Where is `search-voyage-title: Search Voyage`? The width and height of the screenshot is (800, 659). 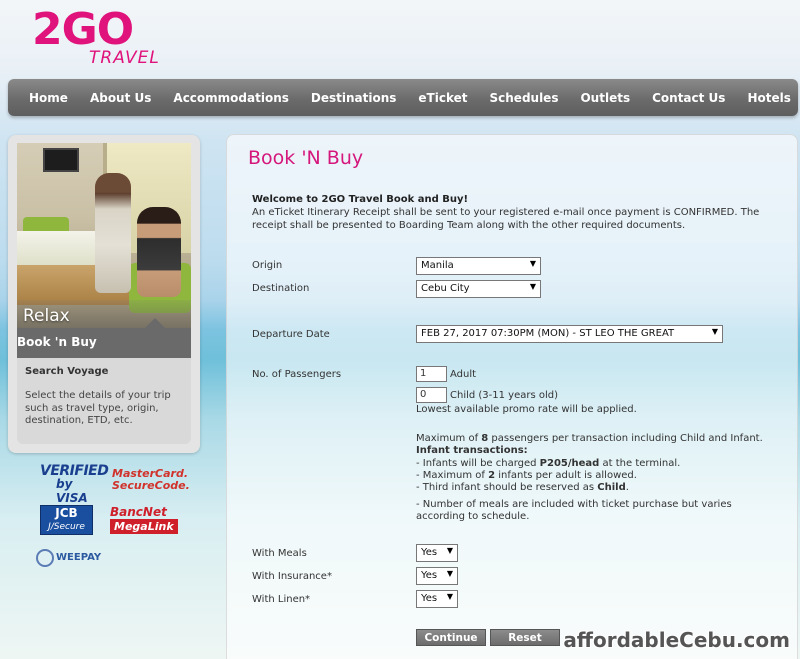
search-voyage-title: Search Voyage is located at coordinates (67, 371).